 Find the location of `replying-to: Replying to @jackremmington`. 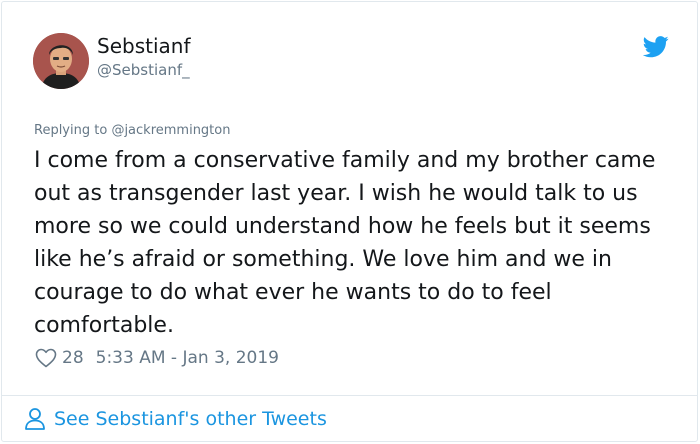

replying-to: Replying to @jackremmington is located at coordinates (132, 130).